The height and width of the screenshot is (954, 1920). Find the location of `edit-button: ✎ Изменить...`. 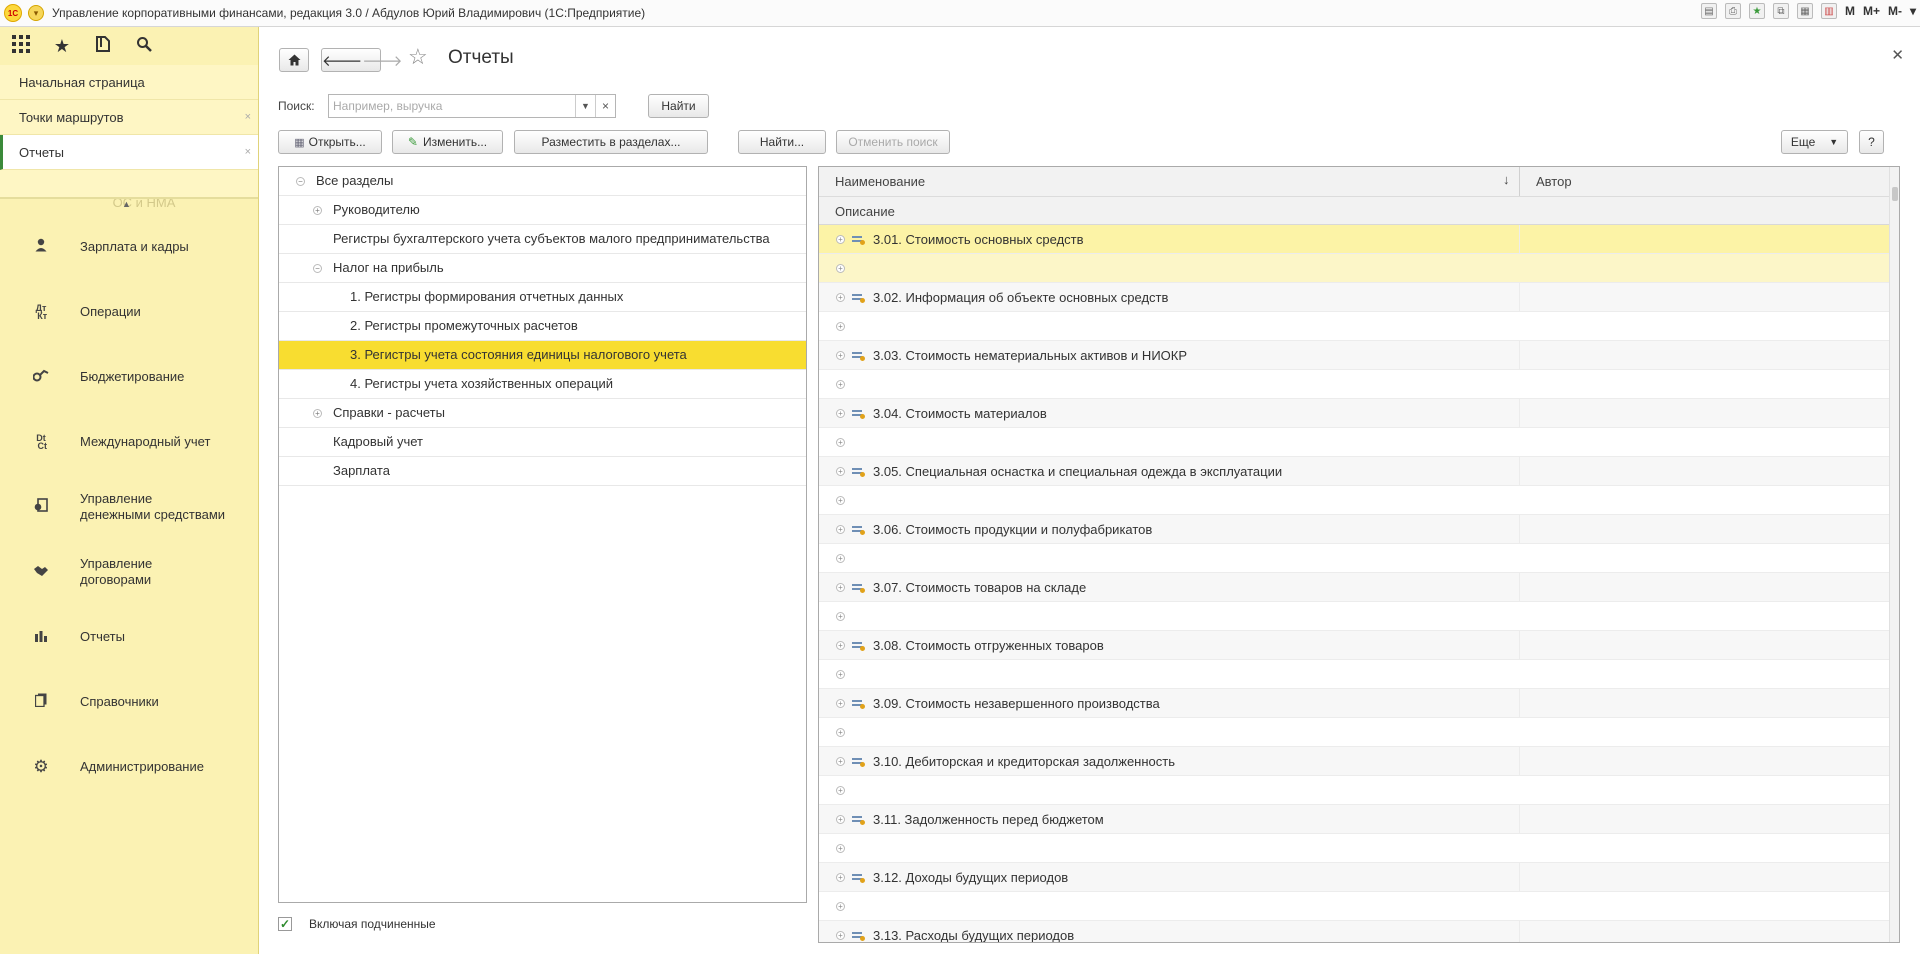

edit-button: ✎ Изменить... is located at coordinates (447, 142).